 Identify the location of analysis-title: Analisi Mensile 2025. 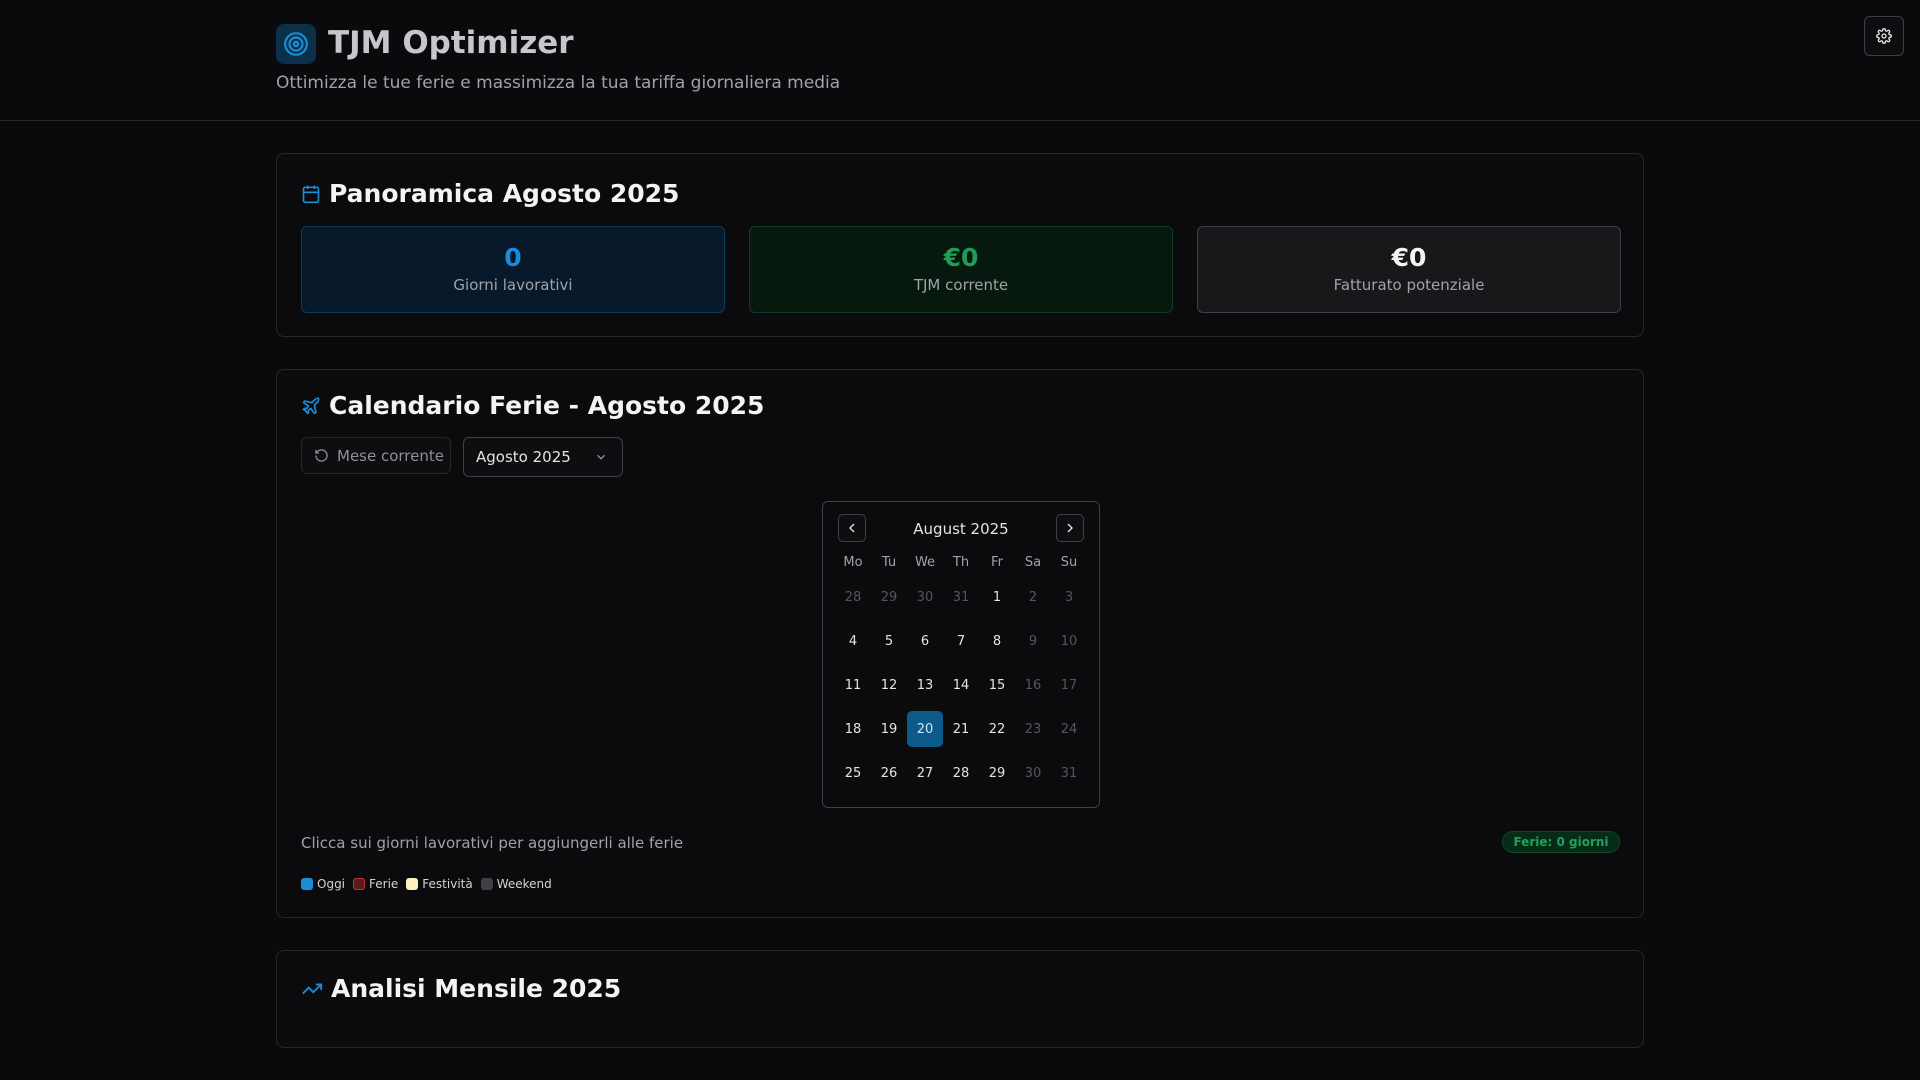
(476, 988).